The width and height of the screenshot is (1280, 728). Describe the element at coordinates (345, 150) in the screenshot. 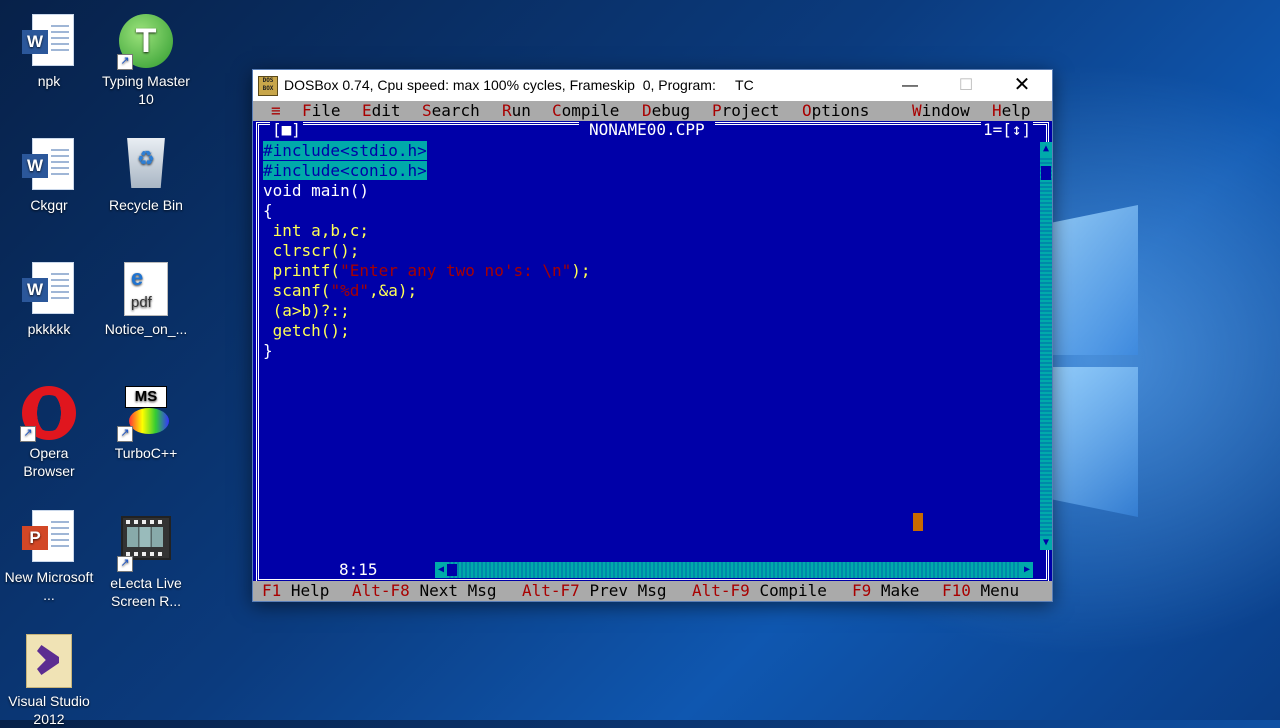

I see `code-line: #include<stdio.h>` at that location.